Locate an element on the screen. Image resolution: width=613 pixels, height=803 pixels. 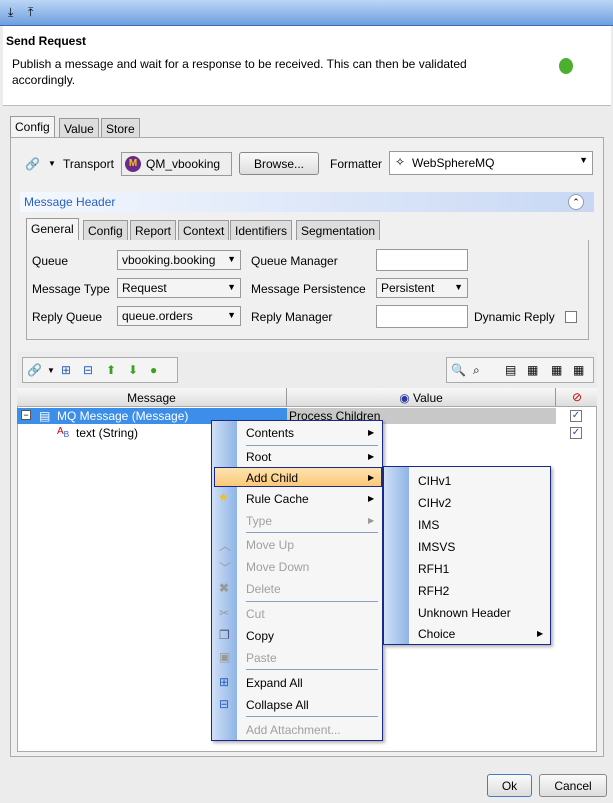
tree-row-label: text (String) is located at coordinates (107, 433).